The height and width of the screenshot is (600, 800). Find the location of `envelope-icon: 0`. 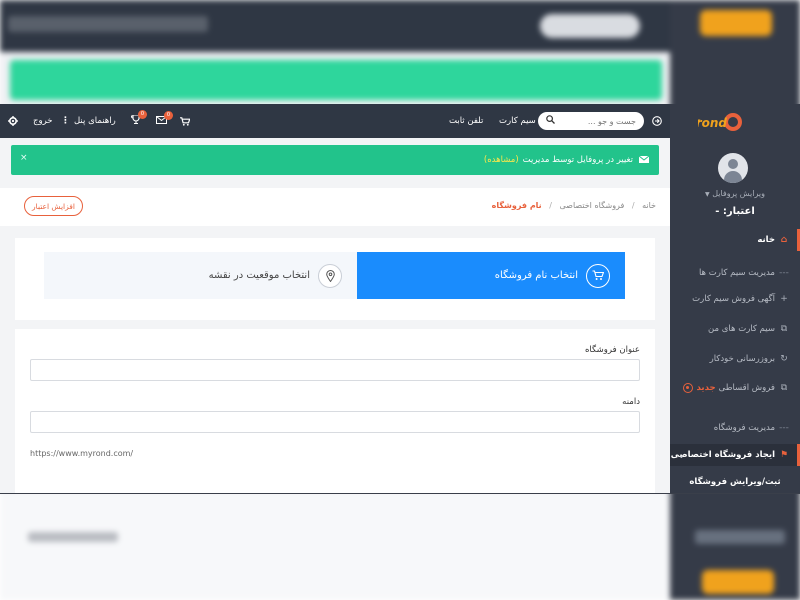

envelope-icon: 0 is located at coordinates (164, 118).